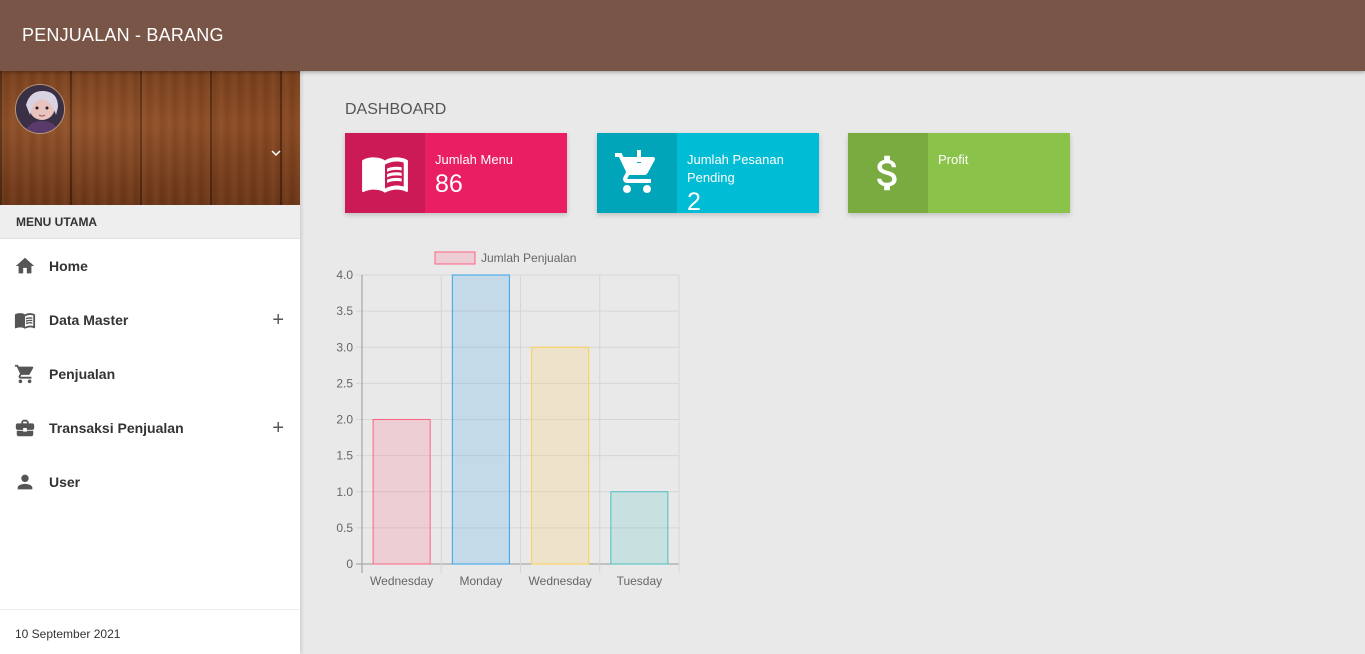  I want to click on info-box-text: Profit, so click(953, 159).